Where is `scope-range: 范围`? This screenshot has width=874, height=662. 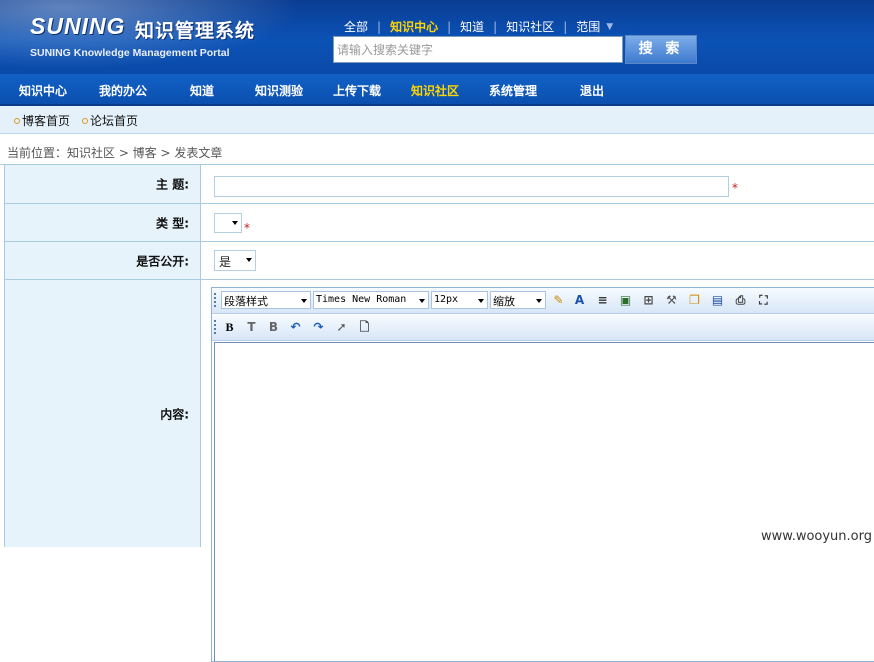
scope-range: 范围 is located at coordinates (588, 26).